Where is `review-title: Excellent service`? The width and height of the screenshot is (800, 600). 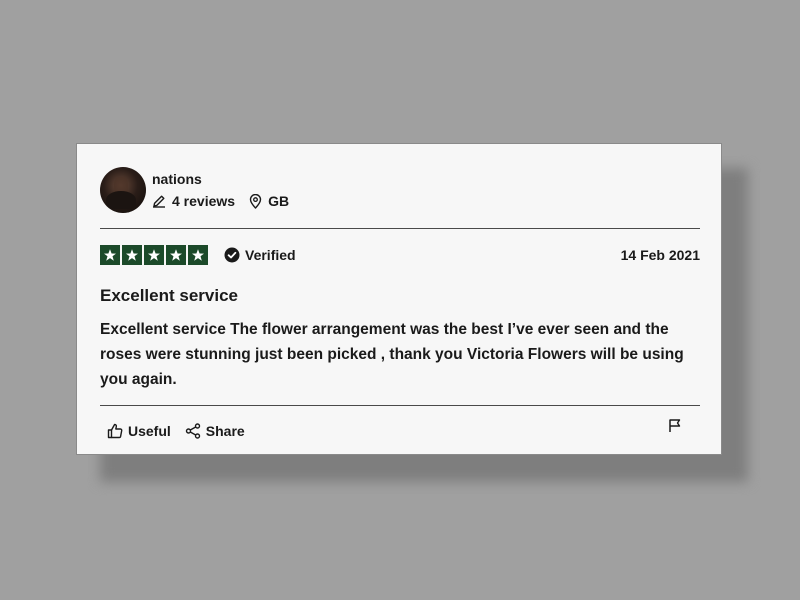
review-title: Excellent service is located at coordinates (169, 295).